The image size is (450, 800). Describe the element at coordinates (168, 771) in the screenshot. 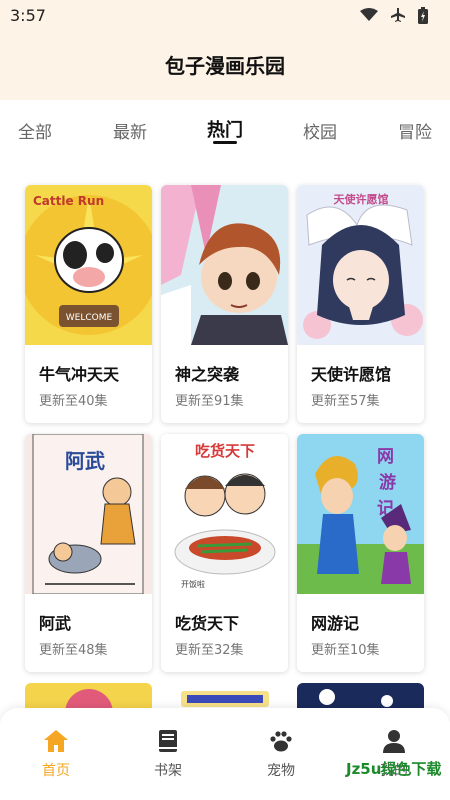

I see `nav-label: 书架` at that location.